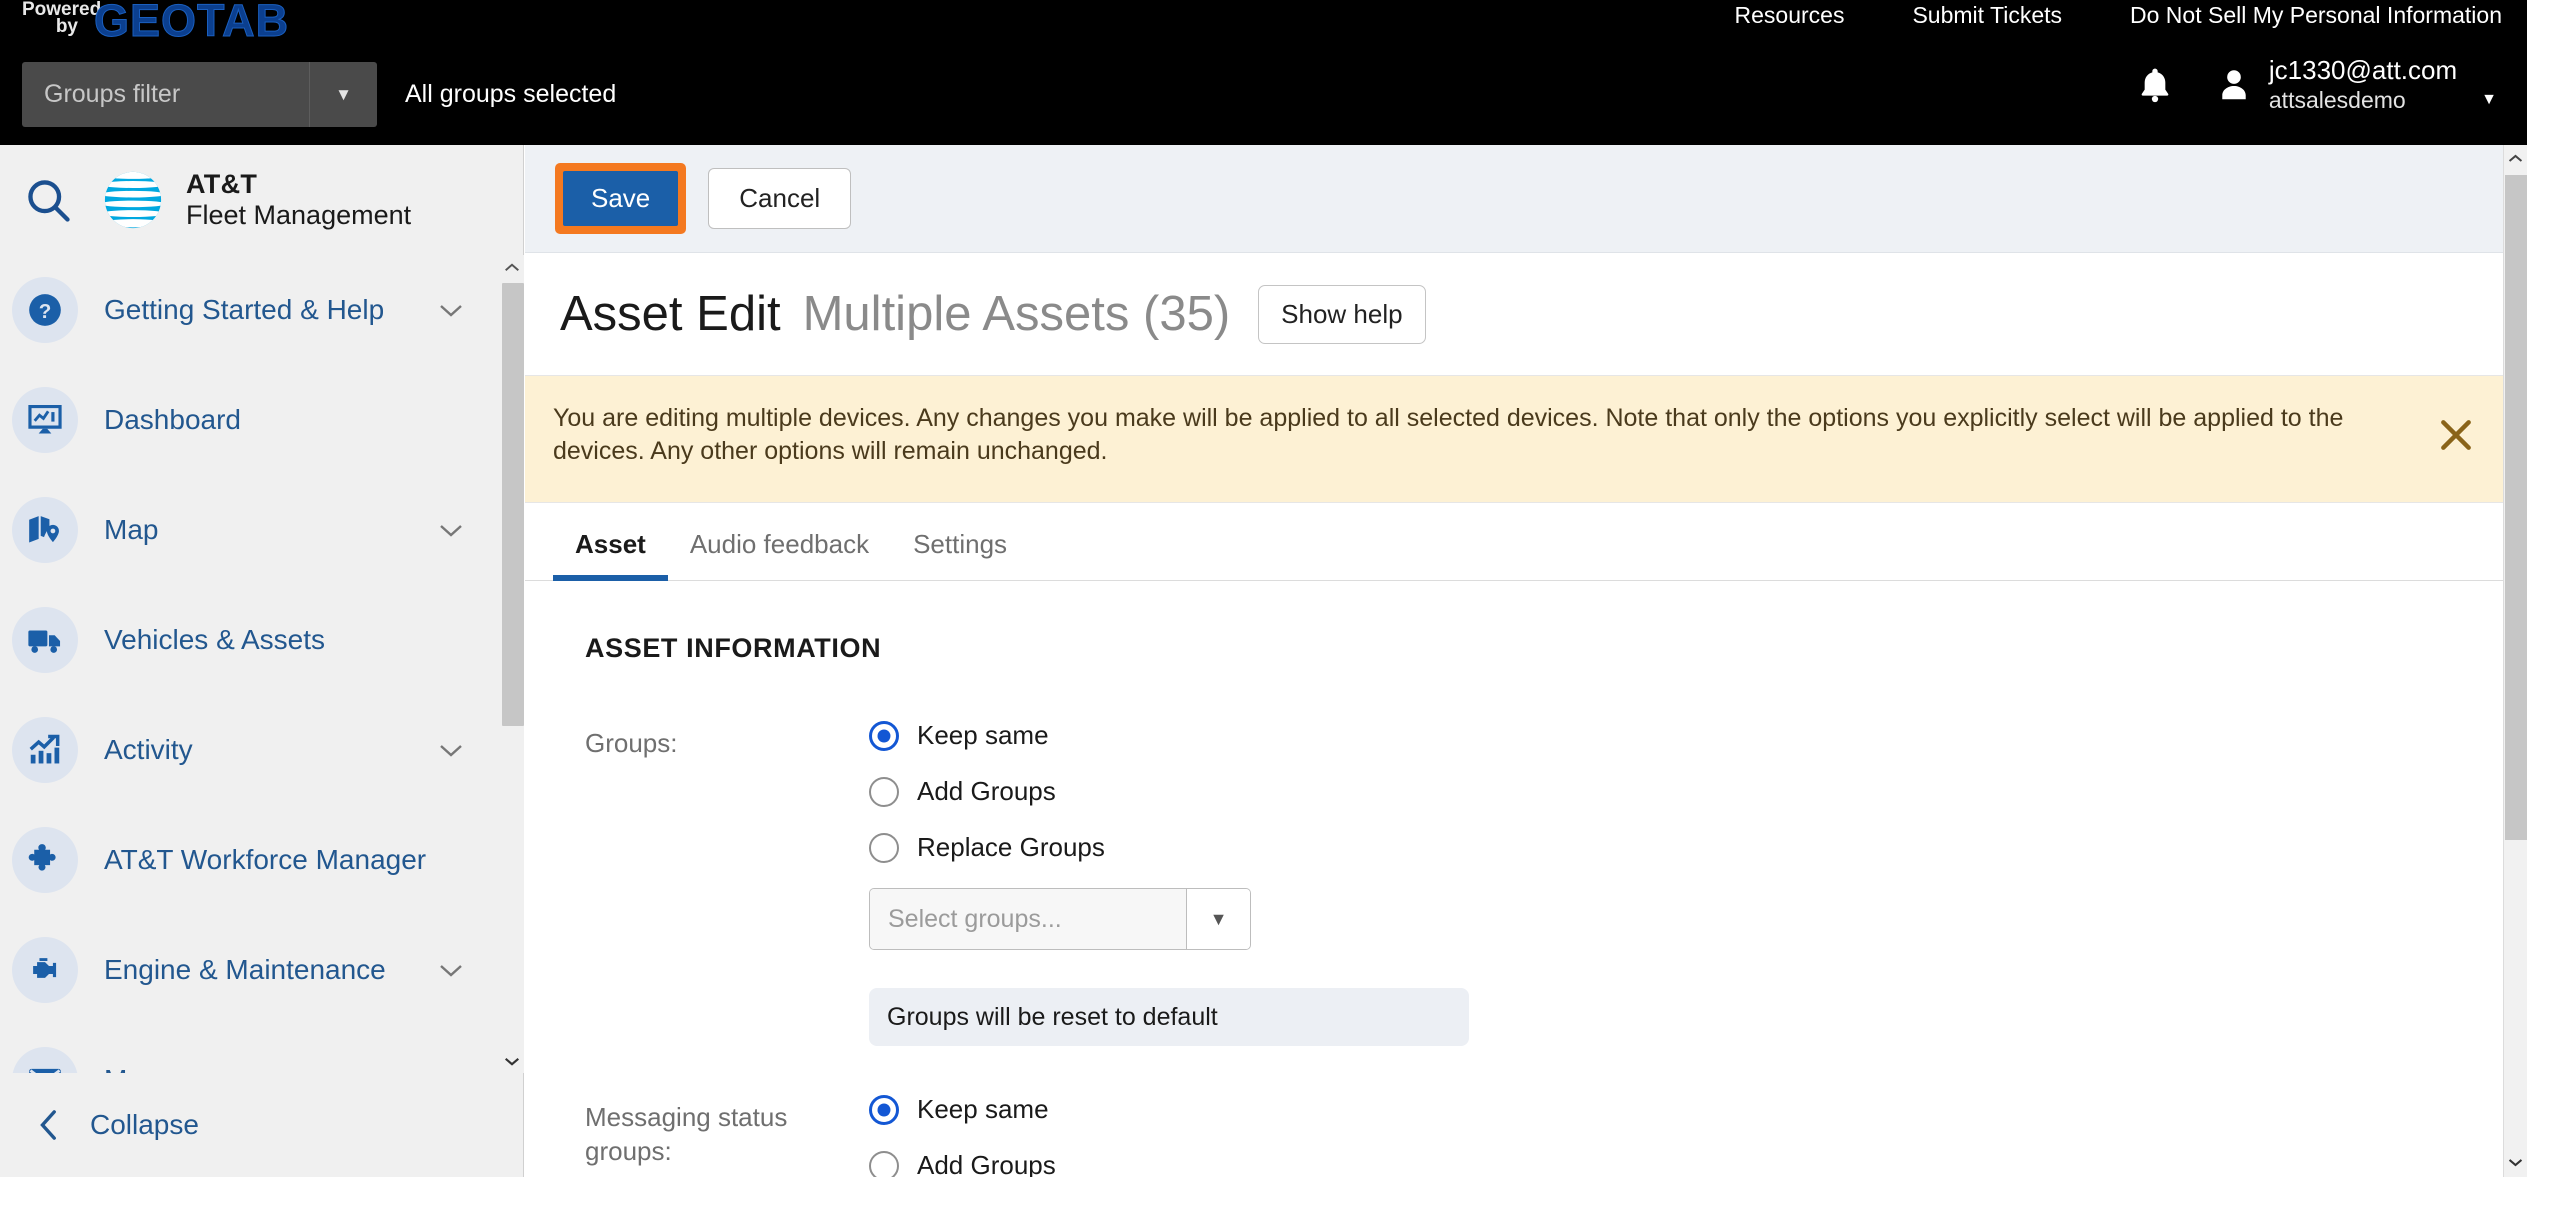 The width and height of the screenshot is (2560, 1222). I want to click on radio-msg-add-groups: Add Groups, so click(1686, 1163).